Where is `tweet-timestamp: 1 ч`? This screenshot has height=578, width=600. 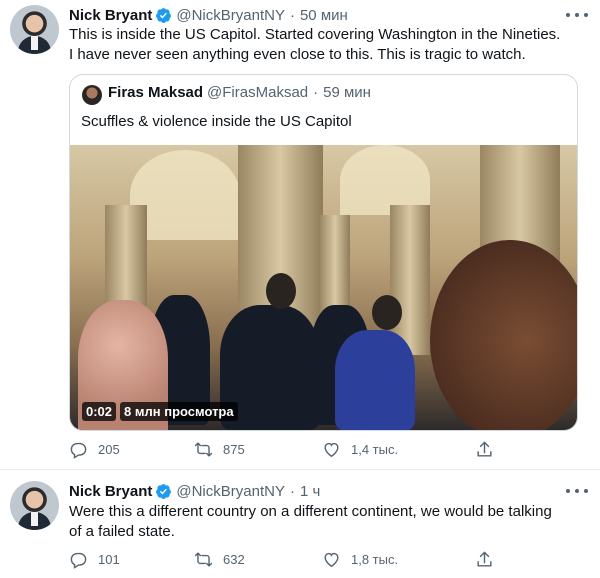 tweet-timestamp: 1 ч is located at coordinates (310, 491).